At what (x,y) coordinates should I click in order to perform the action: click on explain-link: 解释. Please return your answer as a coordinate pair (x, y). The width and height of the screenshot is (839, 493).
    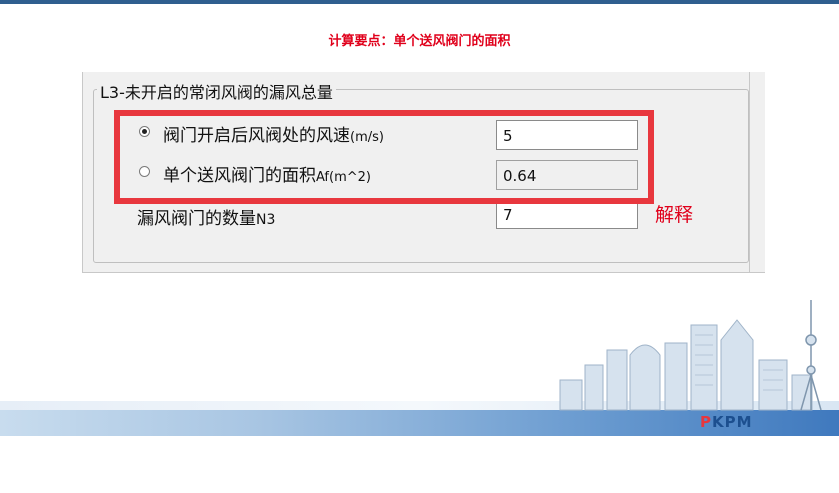
    Looking at the image, I should click on (674, 213).